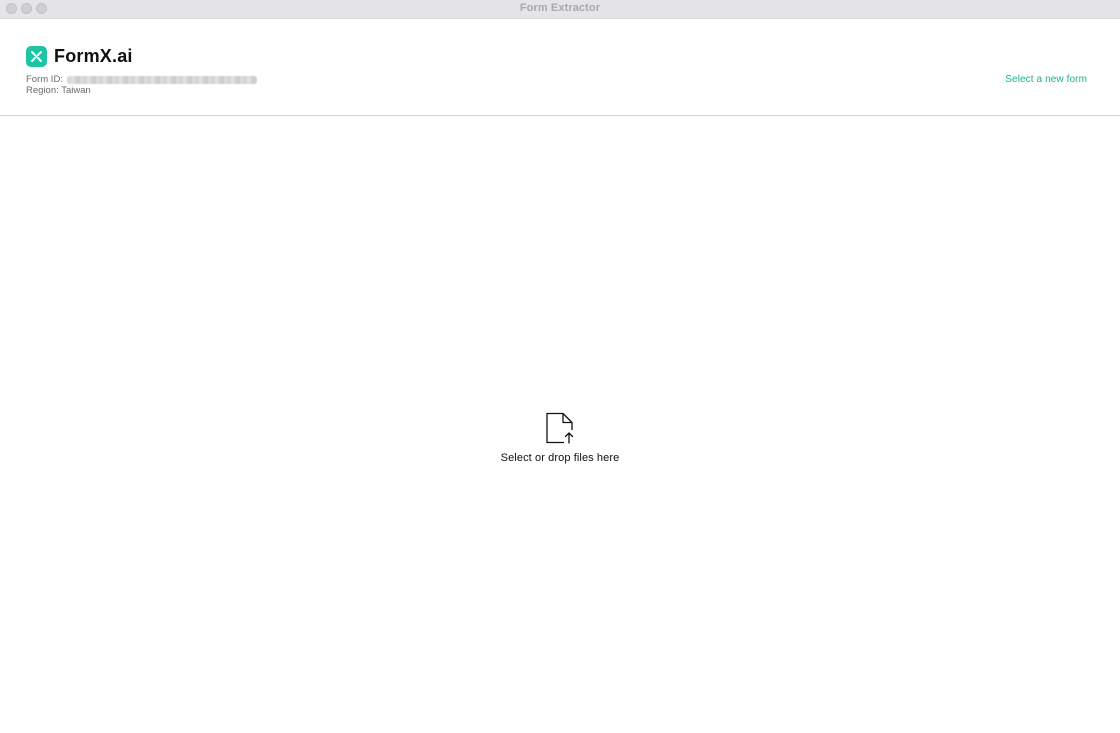 The height and width of the screenshot is (733, 1120). I want to click on region-label: Region: Taiwan, so click(58, 90).